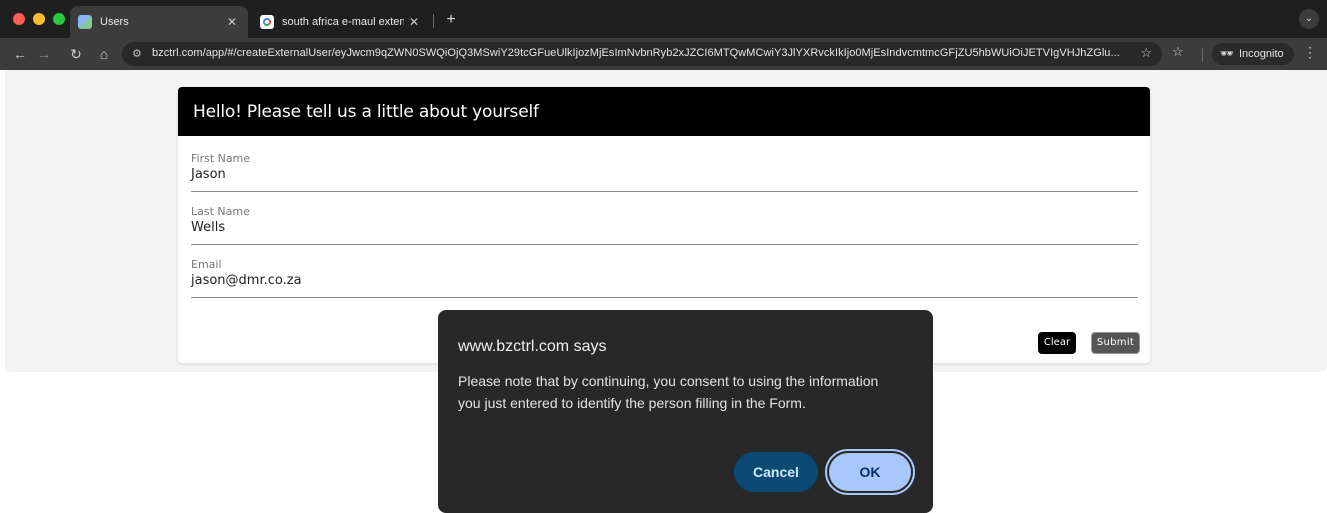 The image size is (1327, 513). What do you see at coordinates (39, 19) in the screenshot?
I see `window-minimize-button` at bounding box center [39, 19].